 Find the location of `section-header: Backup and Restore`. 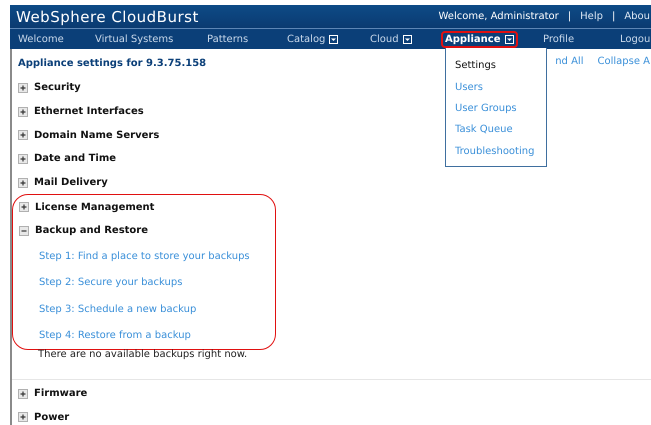

section-header: Backup and Restore is located at coordinates (91, 230).